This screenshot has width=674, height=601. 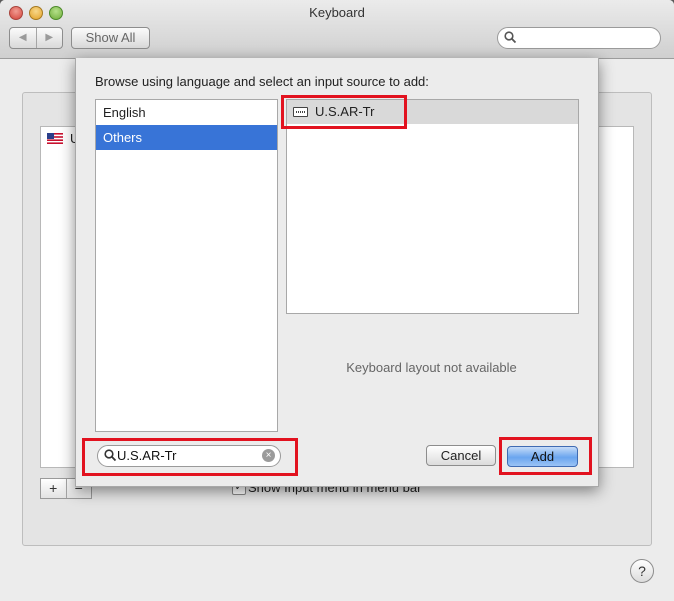 I want to click on language-item-english: English, so click(x=186, y=112).